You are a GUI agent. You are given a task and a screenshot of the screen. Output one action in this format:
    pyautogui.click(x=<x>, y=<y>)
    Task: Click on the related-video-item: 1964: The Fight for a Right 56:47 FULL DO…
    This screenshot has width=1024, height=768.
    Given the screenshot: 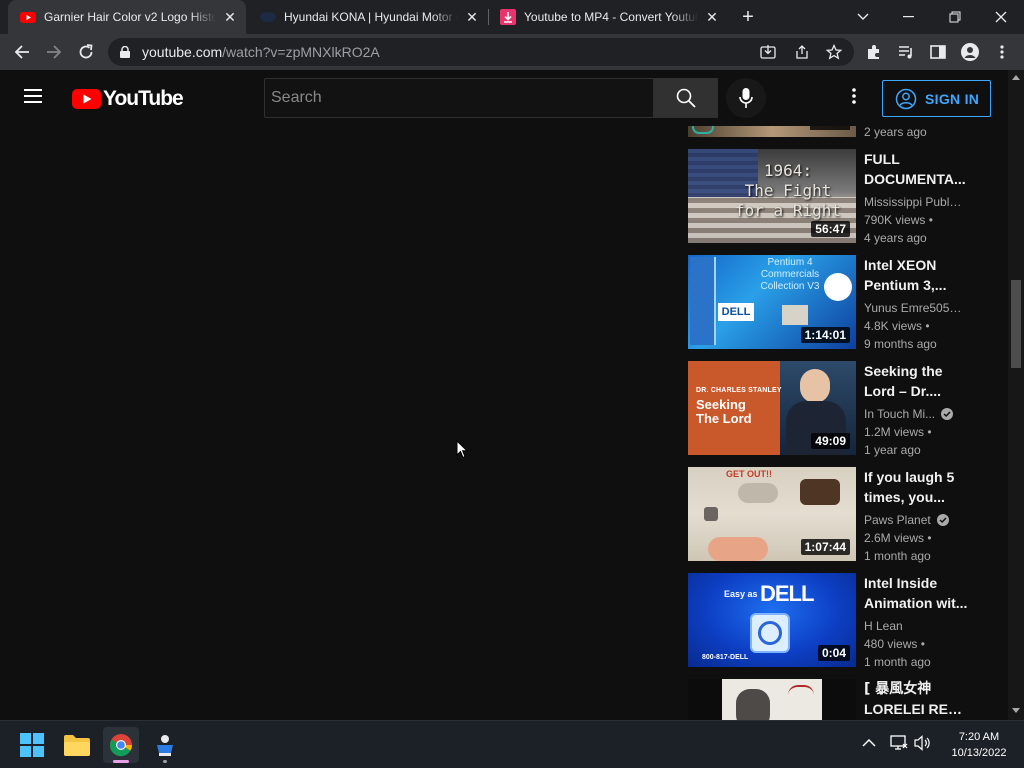 What is the action you would take?
    pyautogui.click(x=838, y=197)
    